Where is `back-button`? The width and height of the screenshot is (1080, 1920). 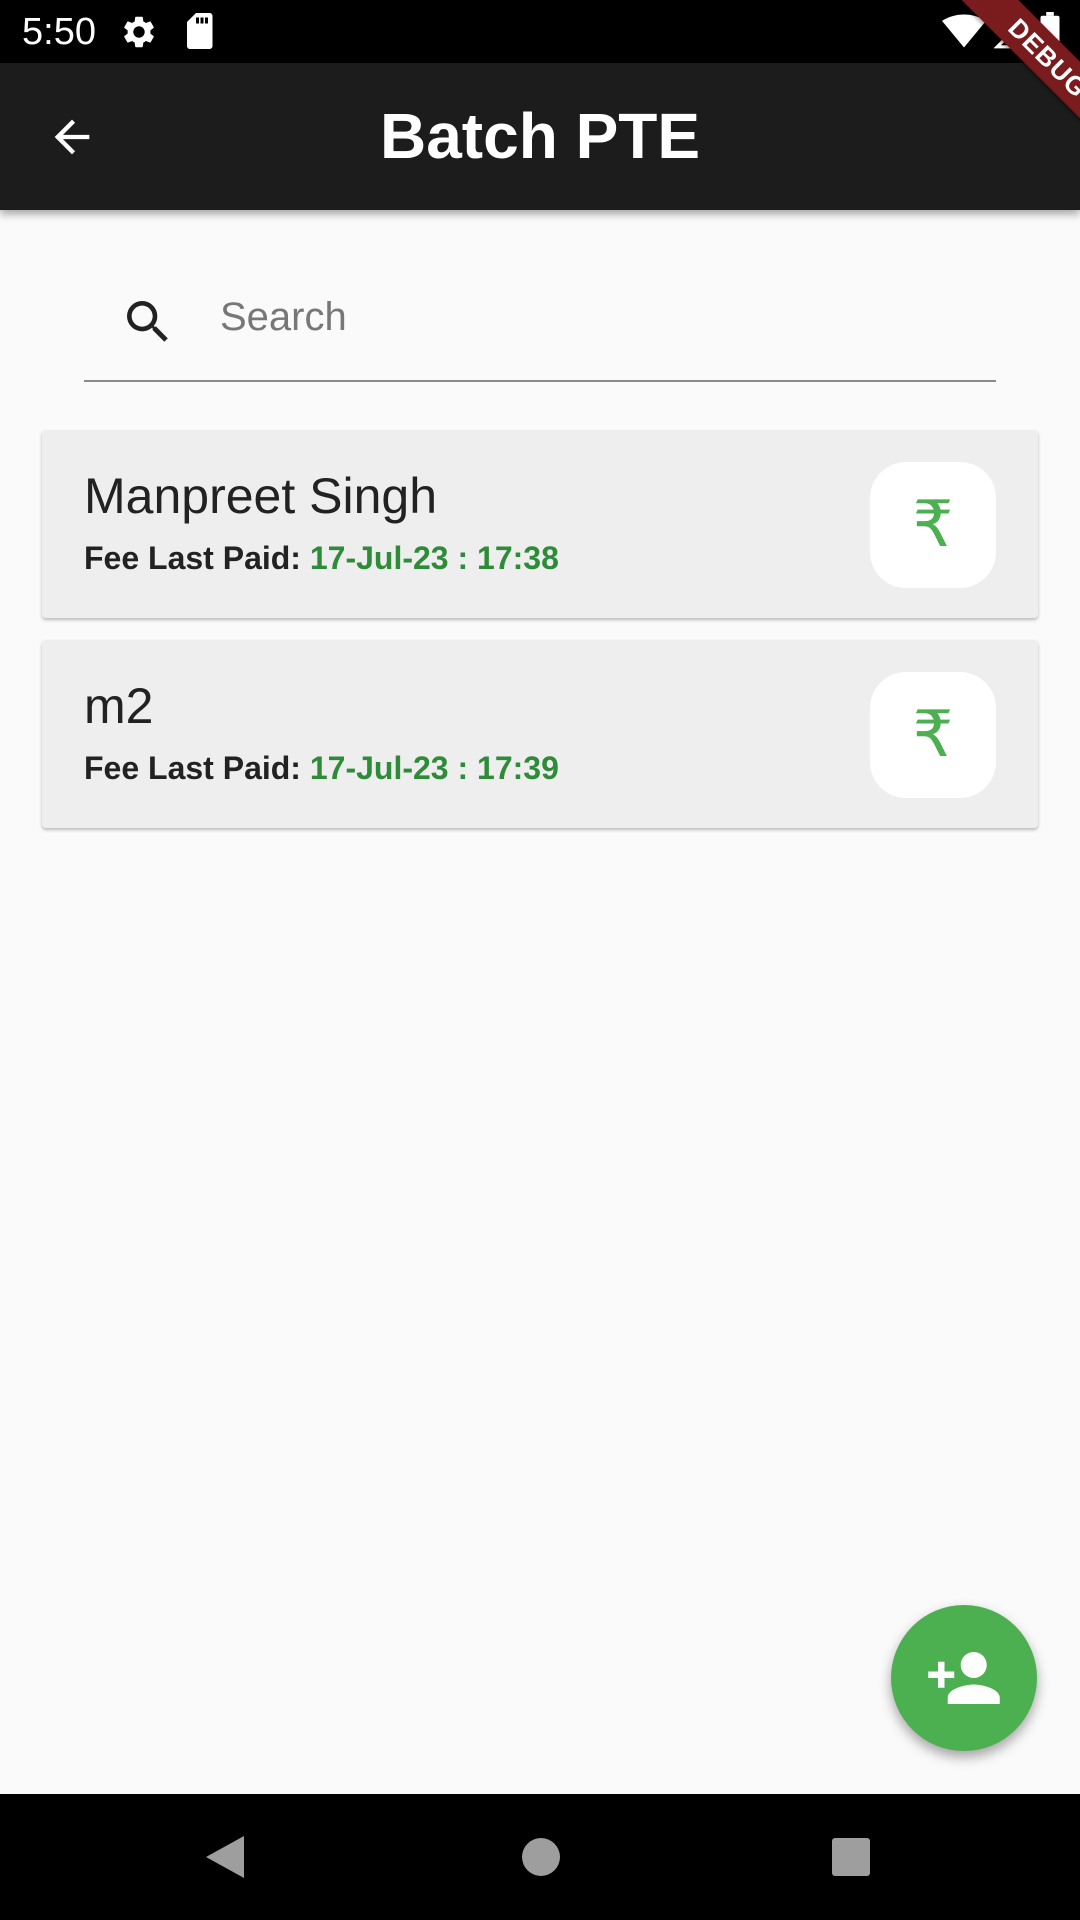
back-button is located at coordinates (72, 137).